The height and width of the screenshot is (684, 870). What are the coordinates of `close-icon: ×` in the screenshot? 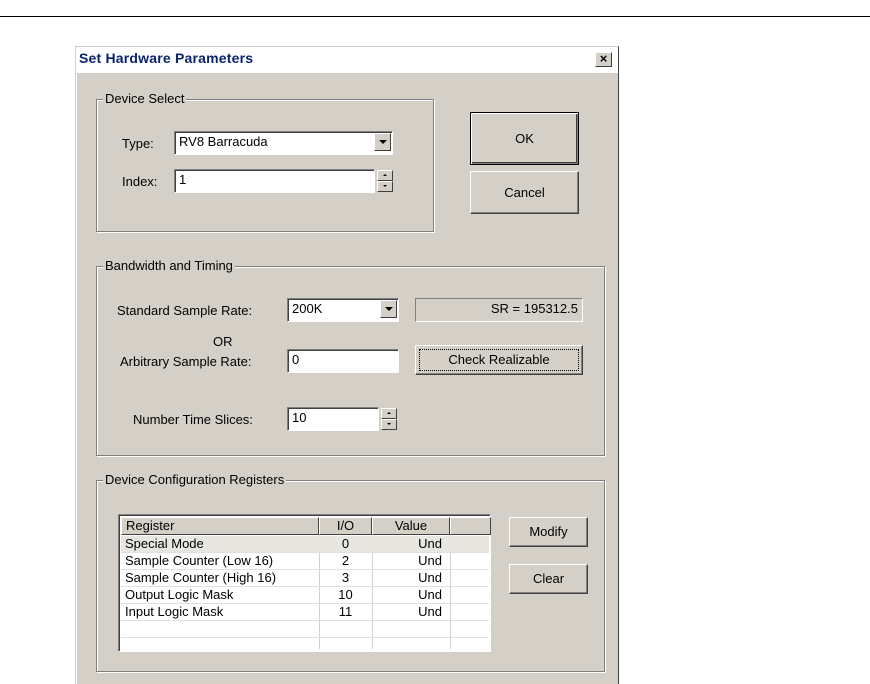 It's located at (603, 58).